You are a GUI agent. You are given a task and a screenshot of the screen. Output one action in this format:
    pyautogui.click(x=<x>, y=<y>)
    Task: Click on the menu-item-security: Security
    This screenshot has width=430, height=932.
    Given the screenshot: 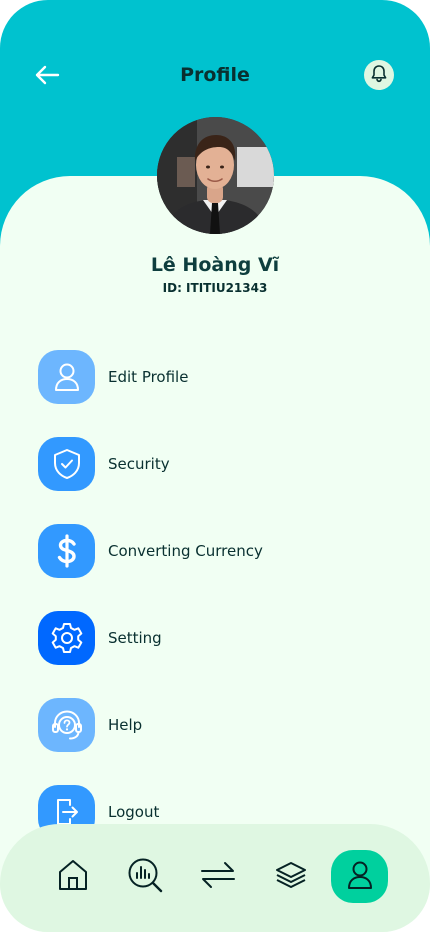 What is the action you would take?
    pyautogui.click(x=218, y=464)
    